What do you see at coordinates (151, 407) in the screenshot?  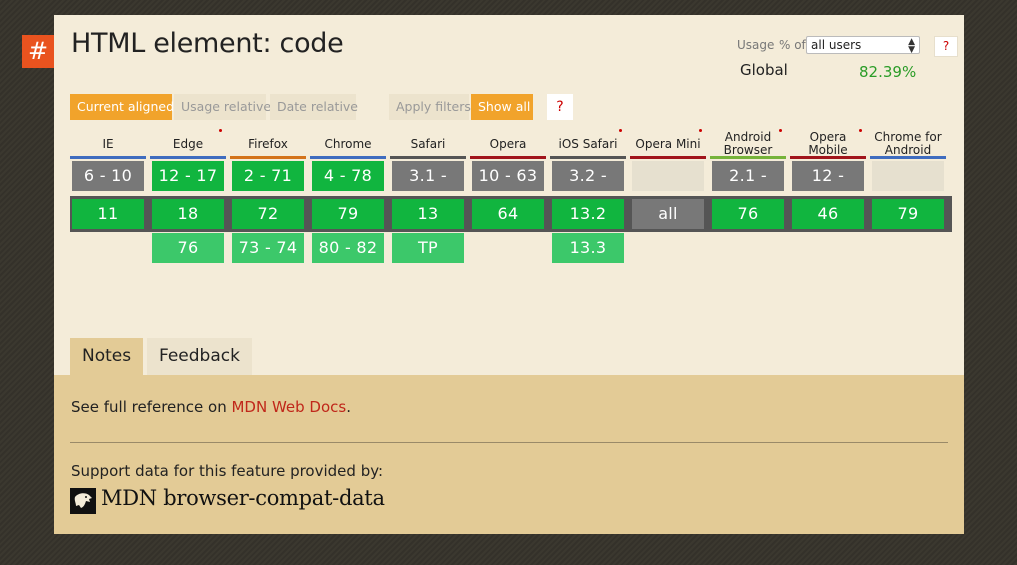 I see `reference-prefix: See full reference on` at bounding box center [151, 407].